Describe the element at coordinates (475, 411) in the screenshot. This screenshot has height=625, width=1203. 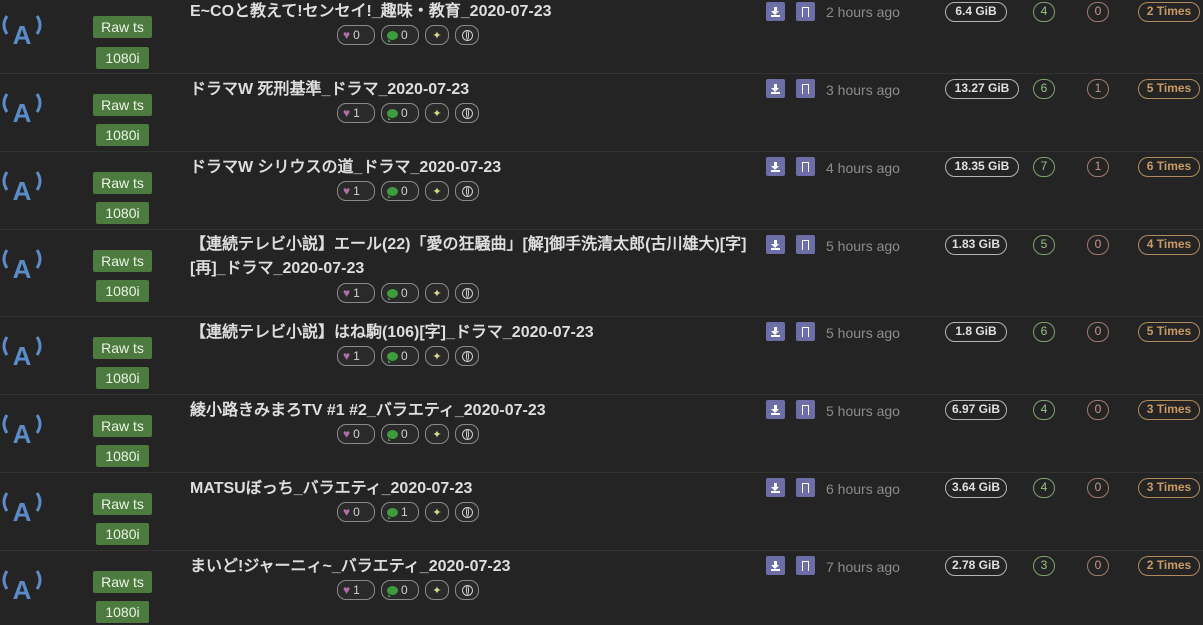
I see `torrent-title-link: 綾小路きみまろTV #1 #2_バラエティ_2020-07-23` at that location.